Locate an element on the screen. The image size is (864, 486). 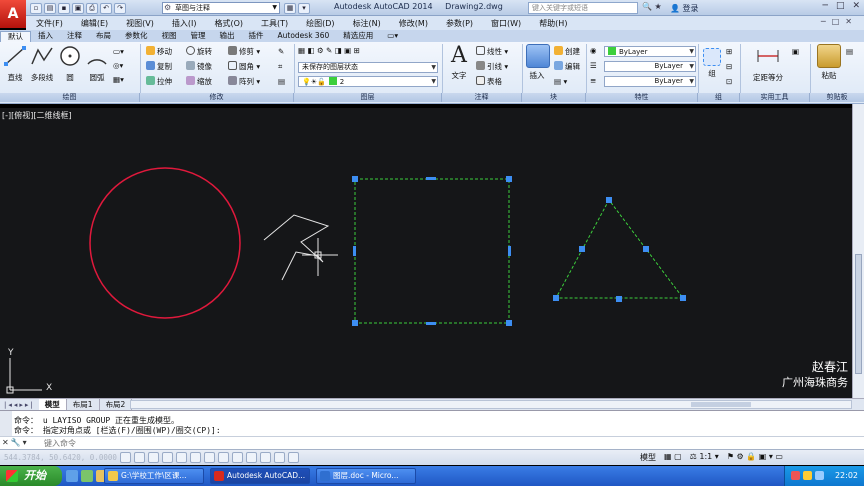
save-icon: ▪ is located at coordinates (64, 8).